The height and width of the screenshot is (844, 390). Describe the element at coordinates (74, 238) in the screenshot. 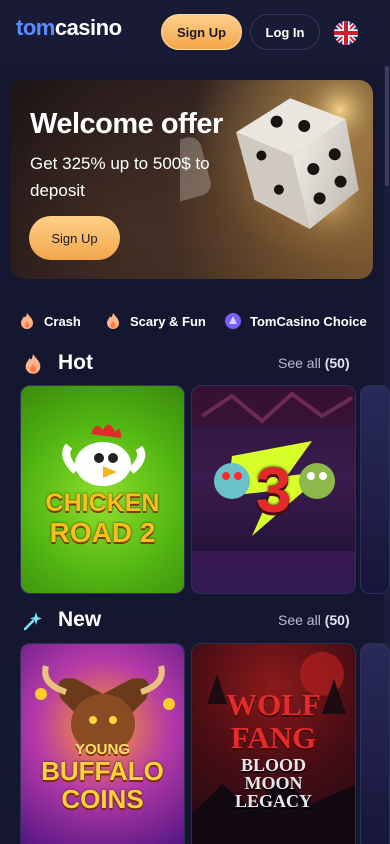

I see `banner-signup-button: Sign Up` at that location.